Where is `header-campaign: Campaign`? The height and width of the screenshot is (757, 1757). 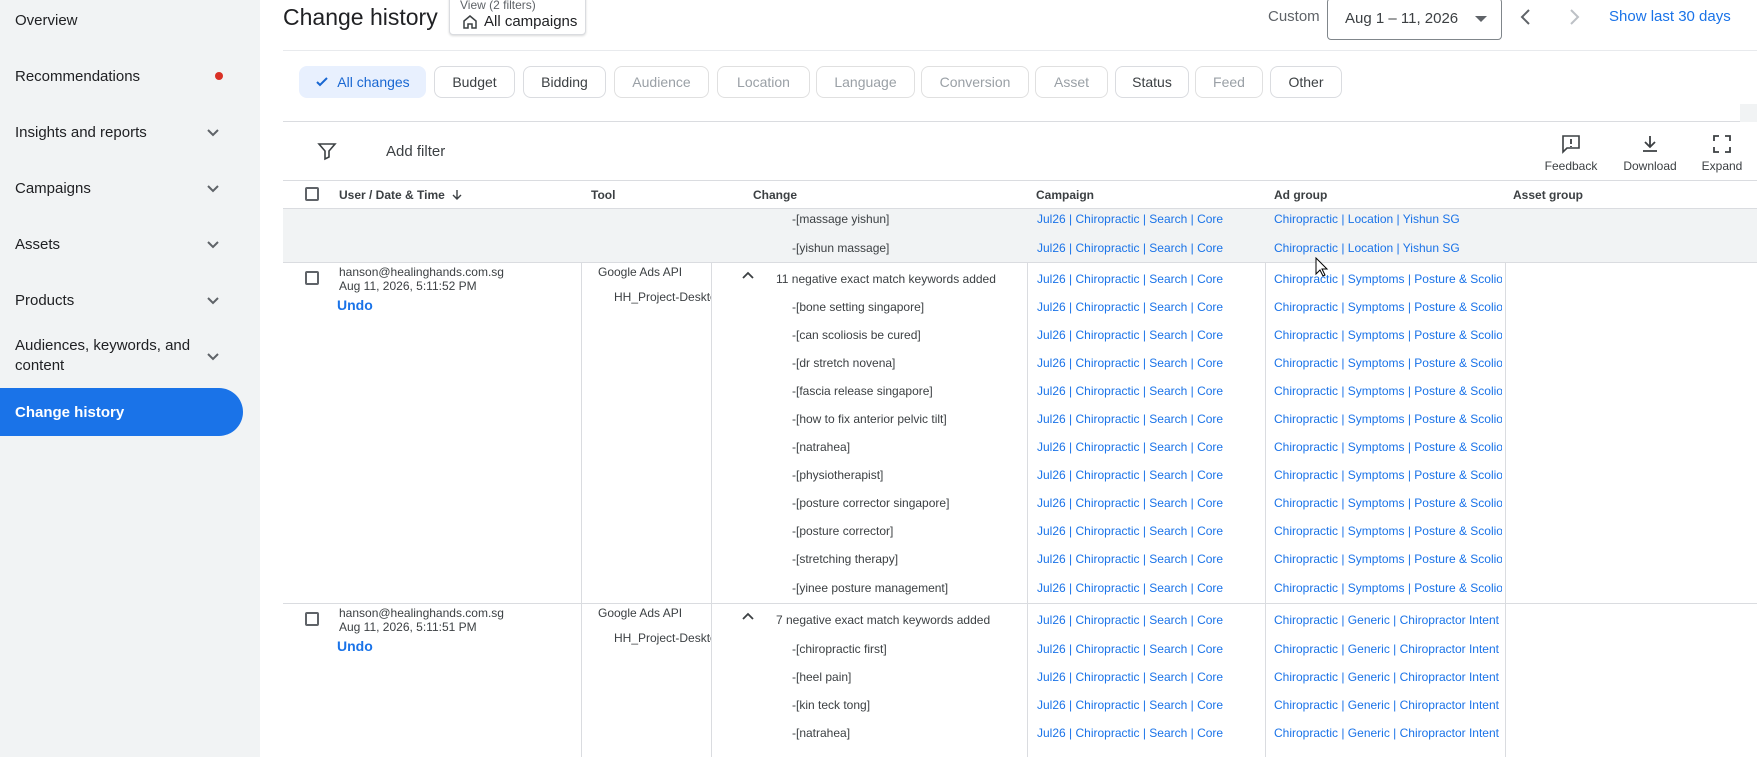 header-campaign: Campaign is located at coordinates (1065, 195).